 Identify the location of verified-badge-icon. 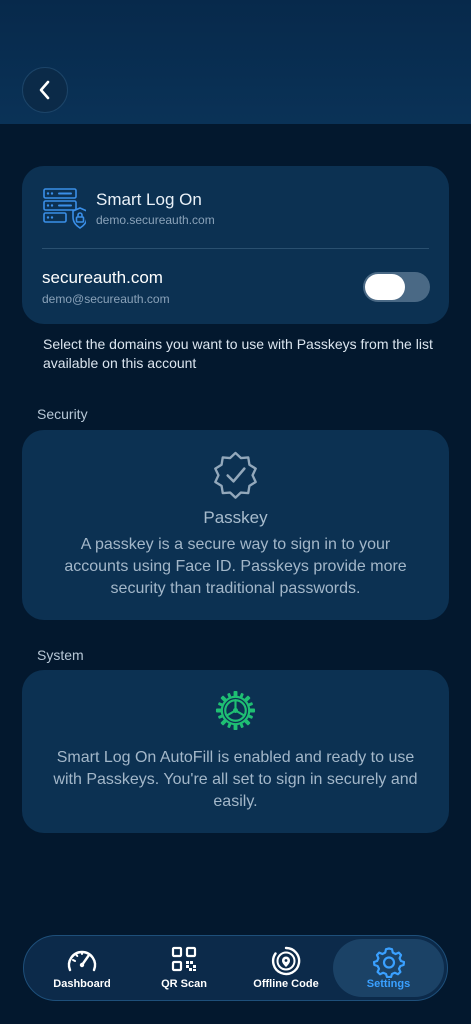
(235, 475).